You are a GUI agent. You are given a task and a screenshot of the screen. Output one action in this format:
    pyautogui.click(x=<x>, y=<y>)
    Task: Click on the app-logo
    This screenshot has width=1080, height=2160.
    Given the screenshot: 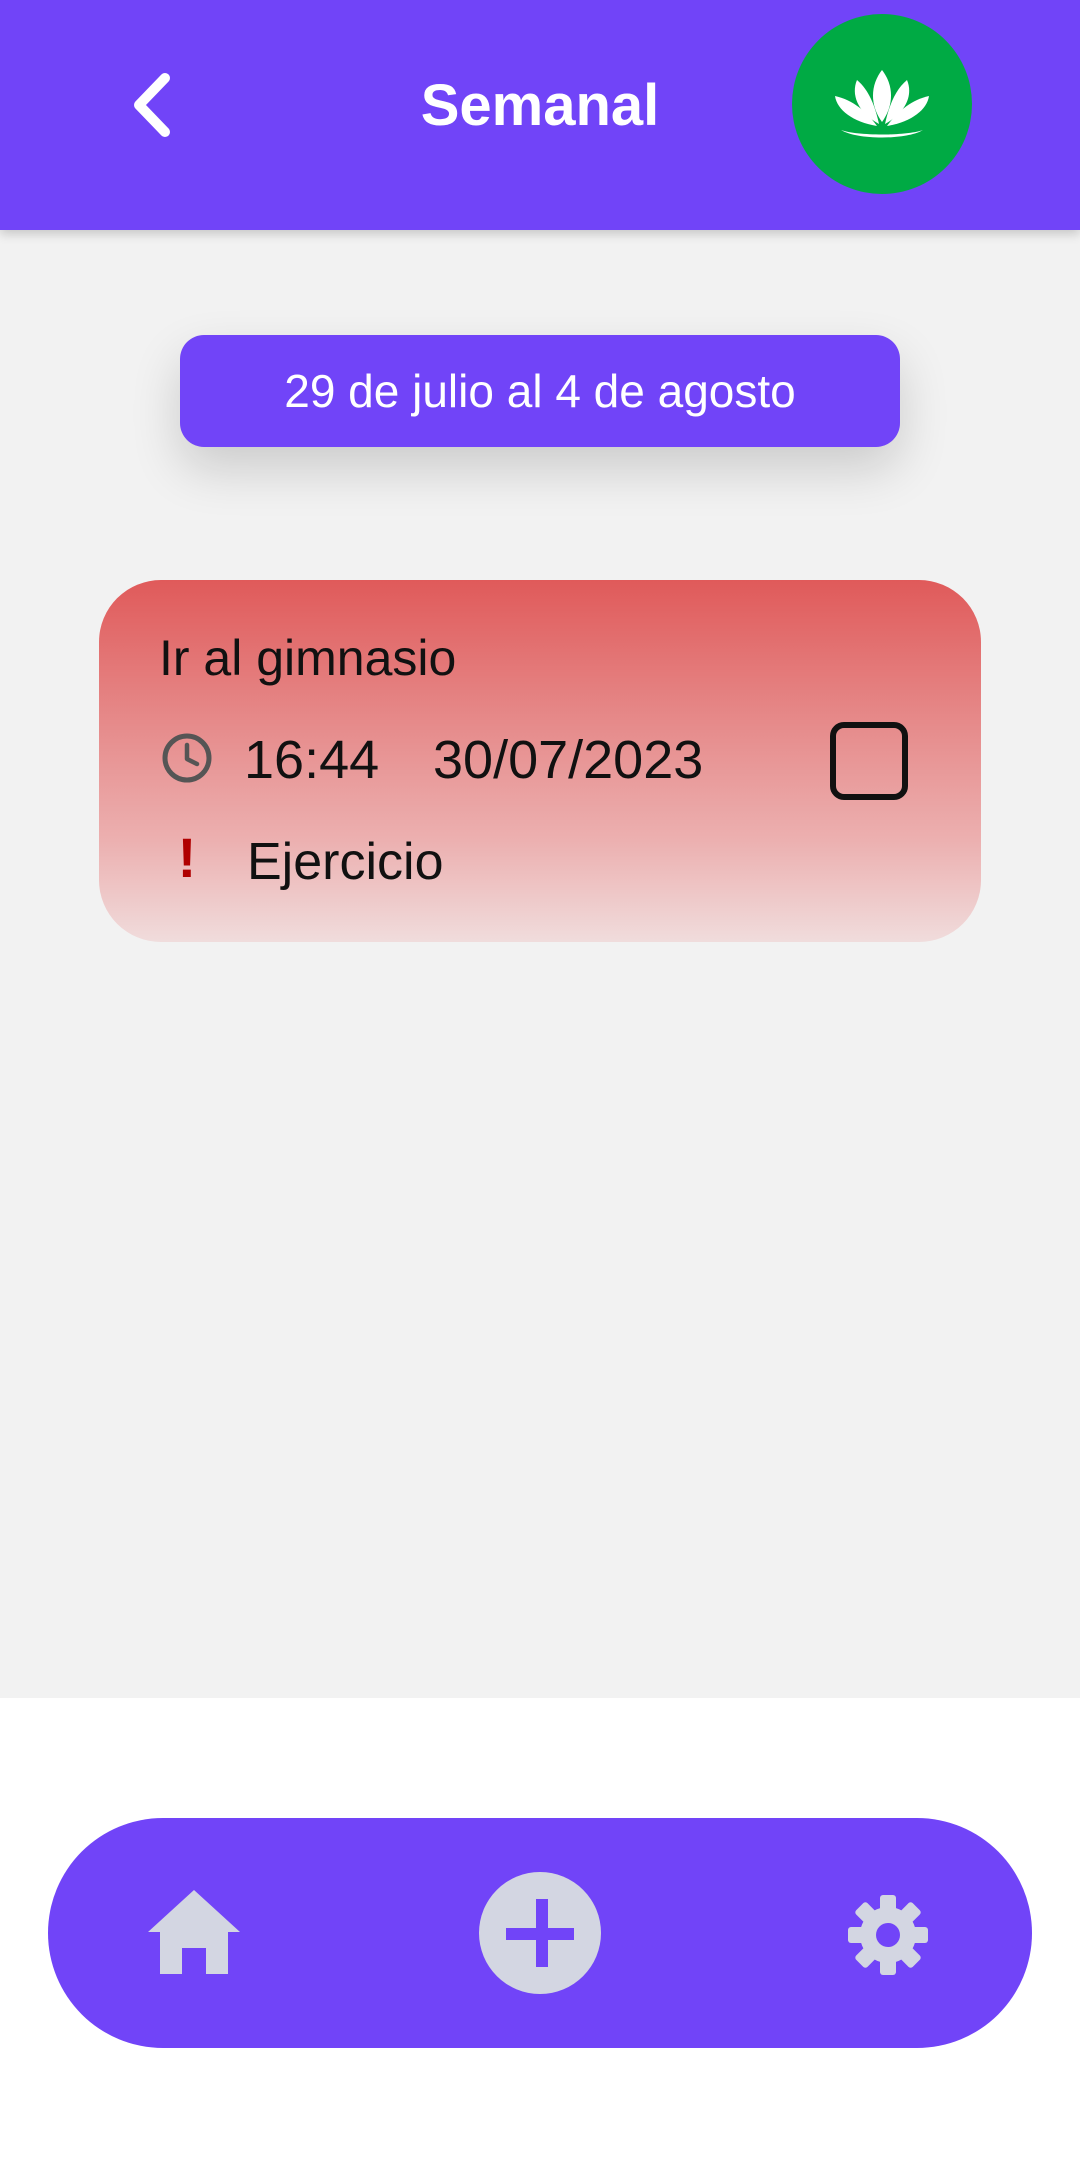 What is the action you would take?
    pyautogui.click(x=882, y=104)
    